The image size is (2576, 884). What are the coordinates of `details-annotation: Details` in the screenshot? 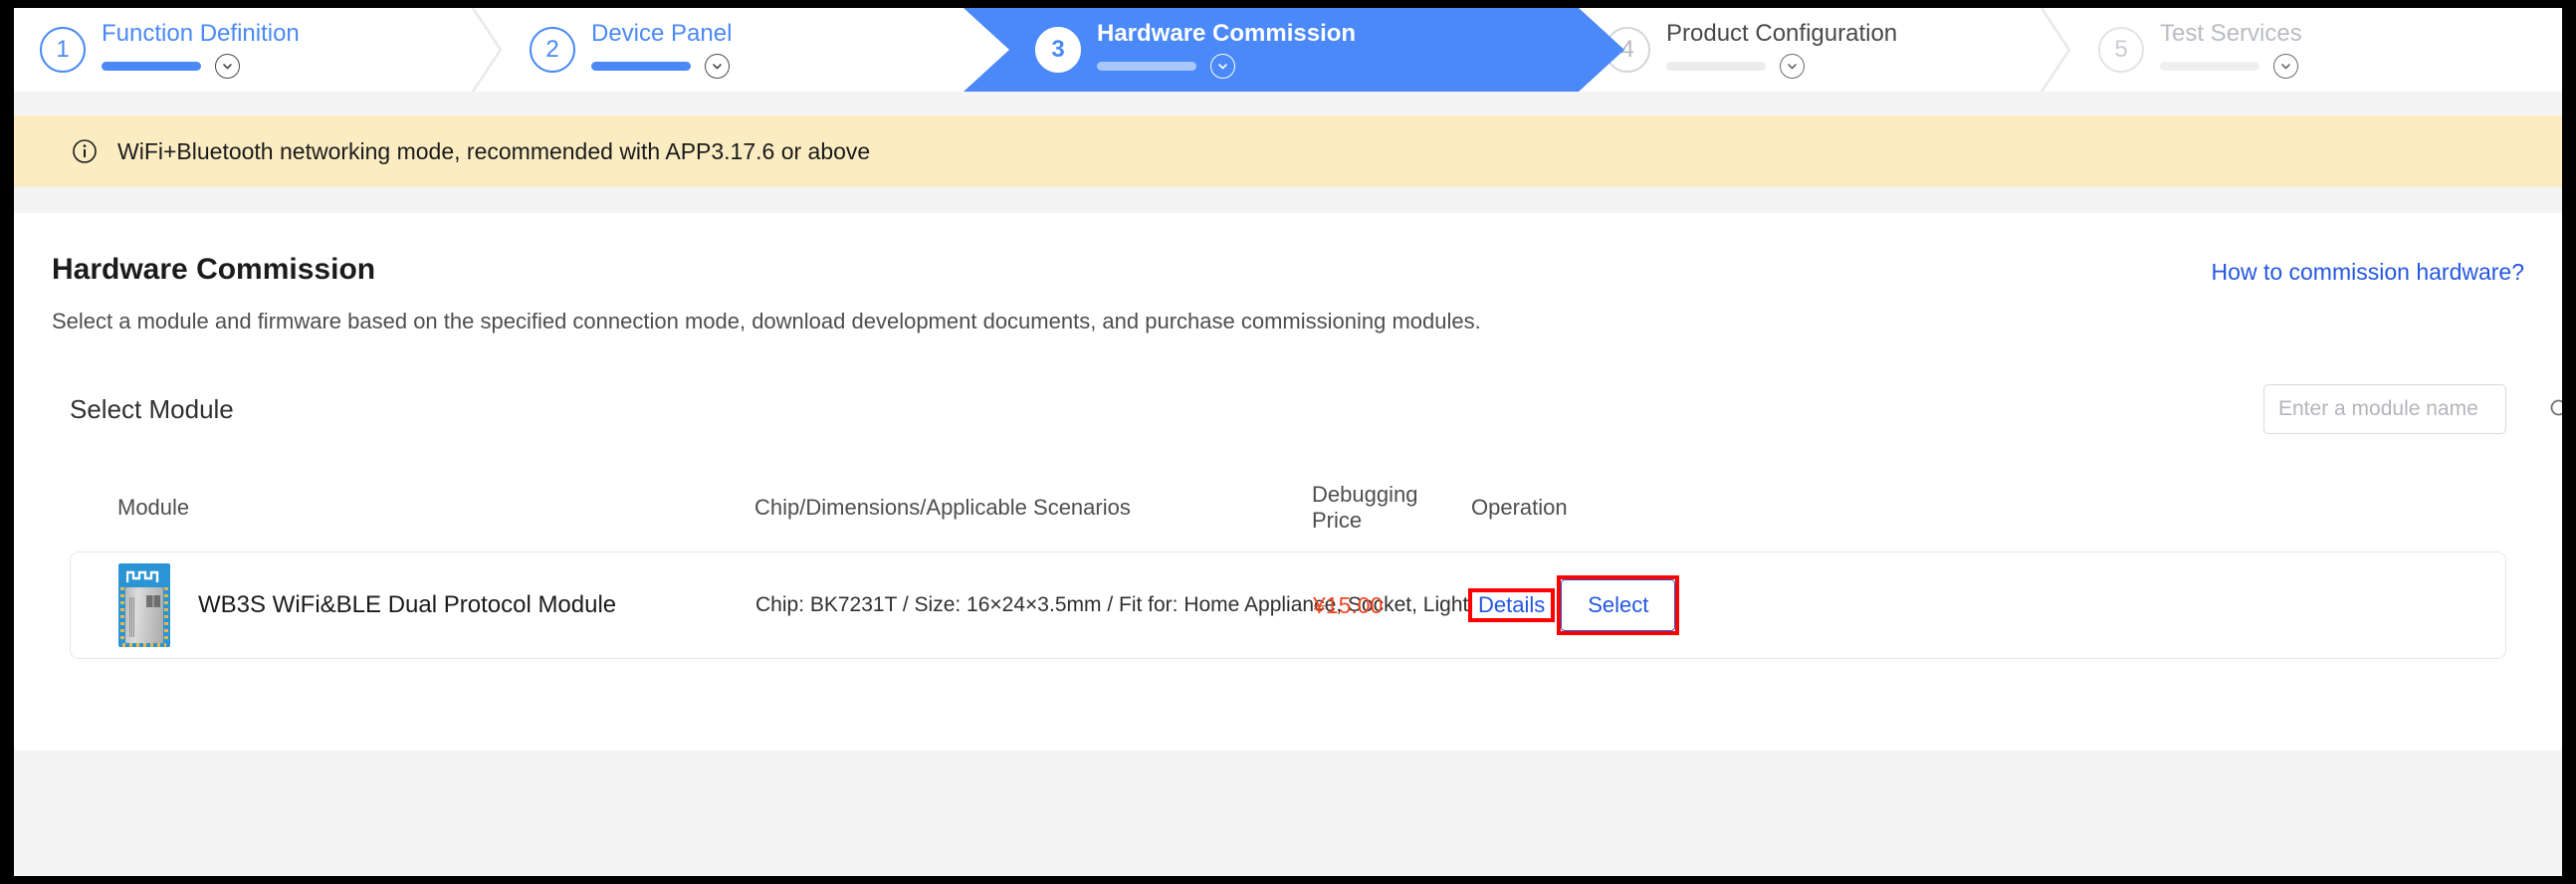 It's located at (1511, 605).